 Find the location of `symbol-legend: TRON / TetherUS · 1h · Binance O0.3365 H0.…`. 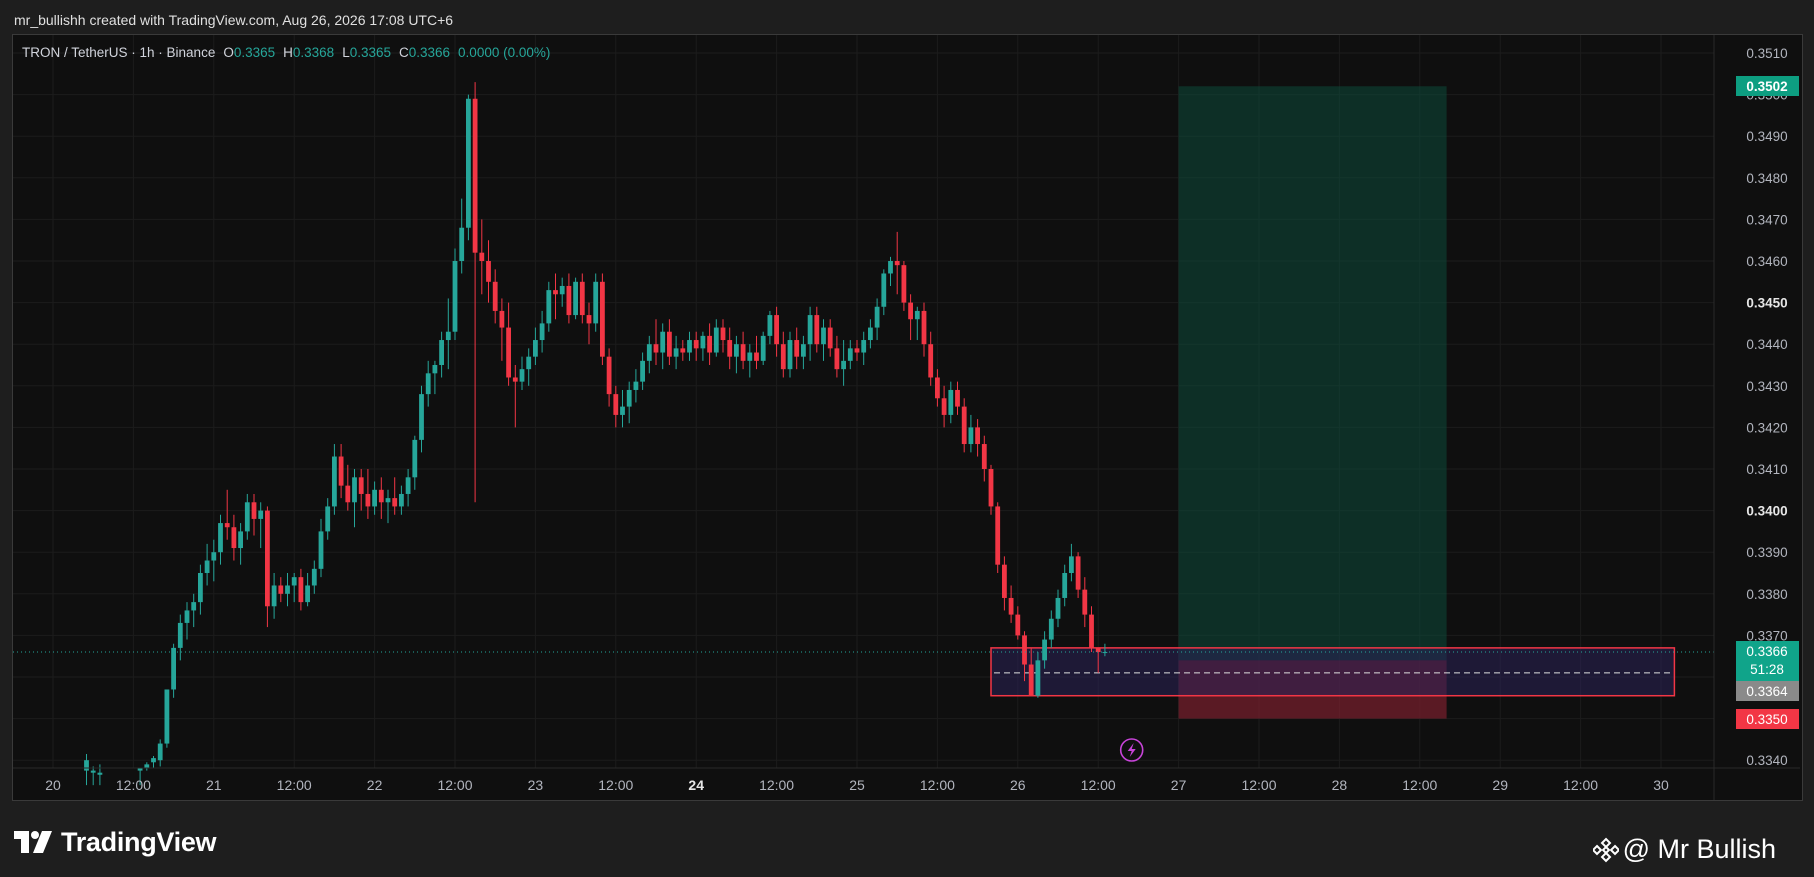

symbol-legend: TRON / TetherUS · 1h · Binance O0.3365 H0.… is located at coordinates (286, 52).